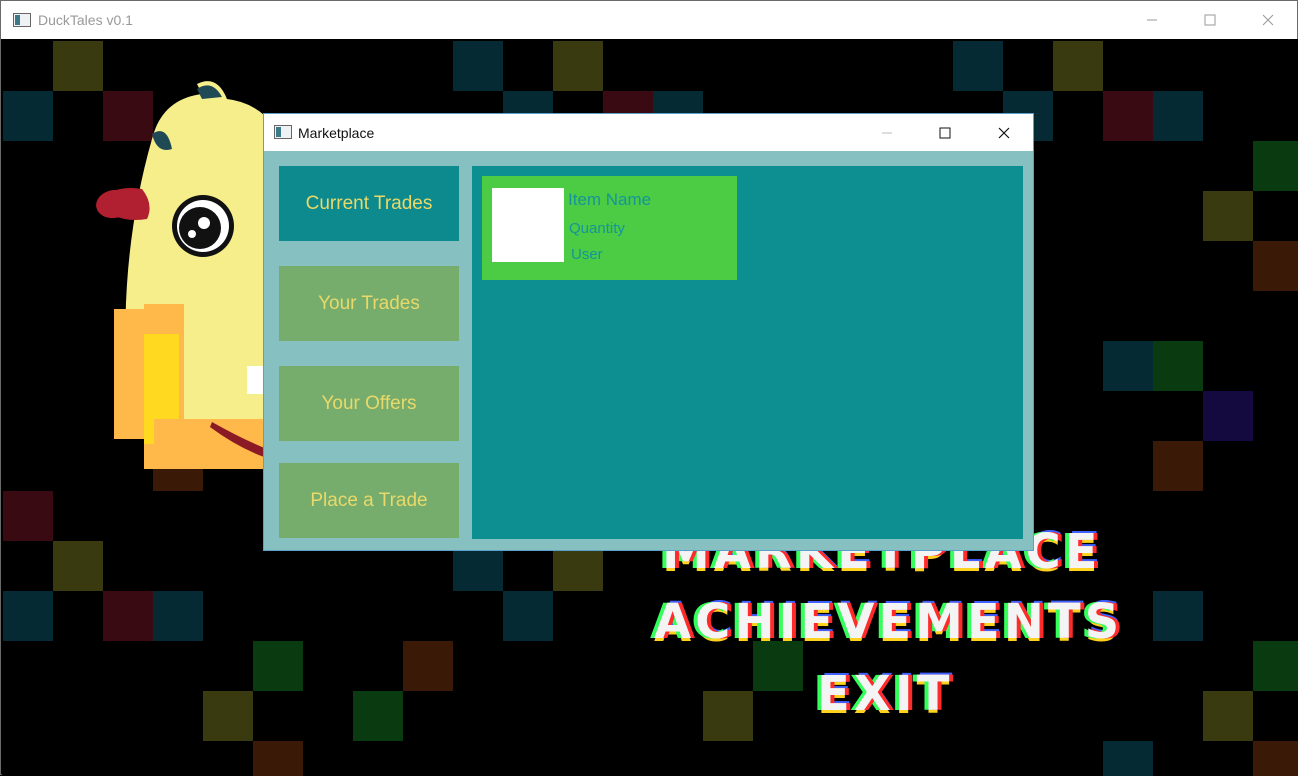 This screenshot has height=776, width=1298. What do you see at coordinates (888, 622) in the screenshot?
I see `menu-achievements-text: ACHIEVEMENTS` at bounding box center [888, 622].